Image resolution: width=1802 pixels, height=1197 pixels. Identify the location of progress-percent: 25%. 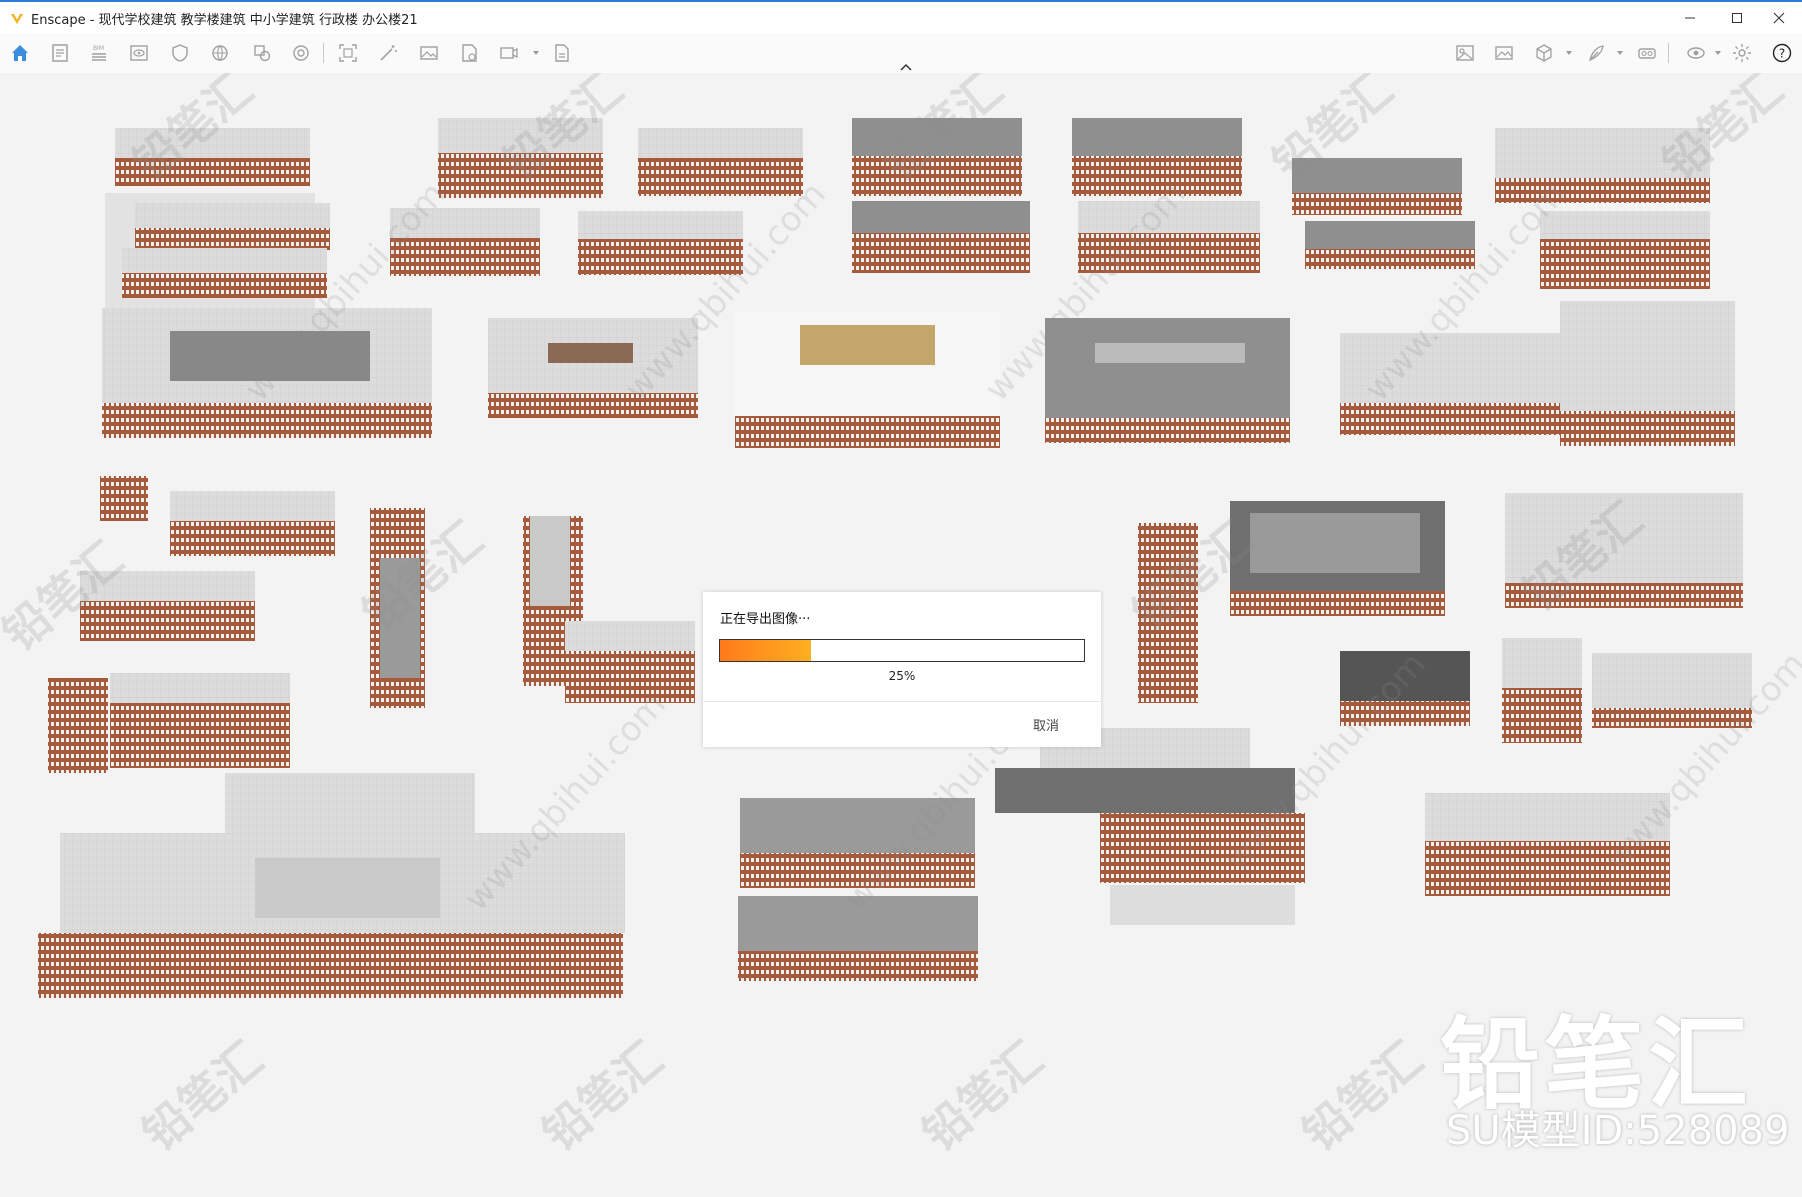
(902, 676).